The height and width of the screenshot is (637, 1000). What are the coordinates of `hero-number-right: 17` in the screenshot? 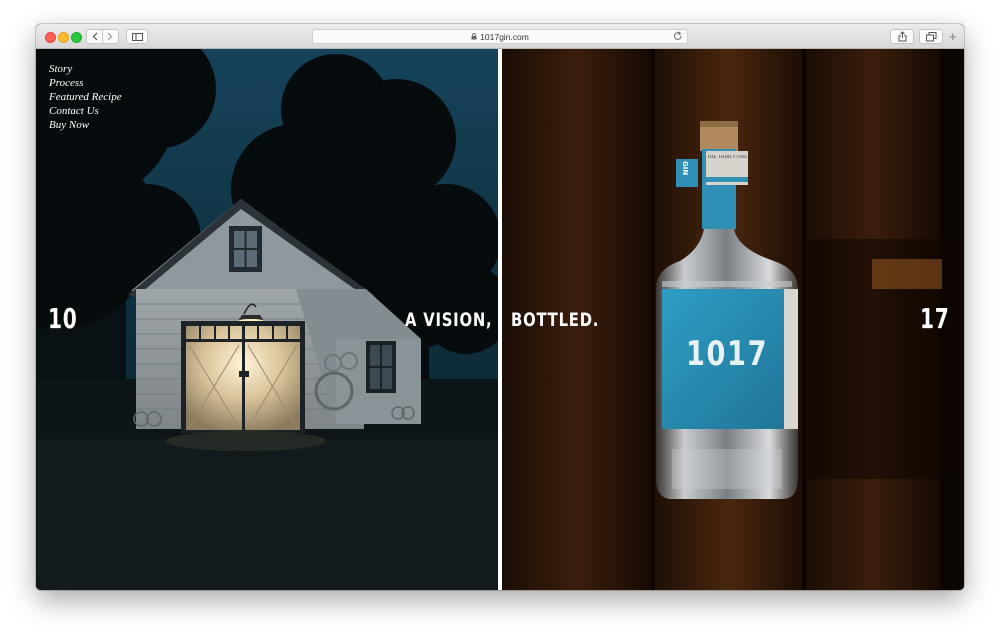 It's located at (935, 318).